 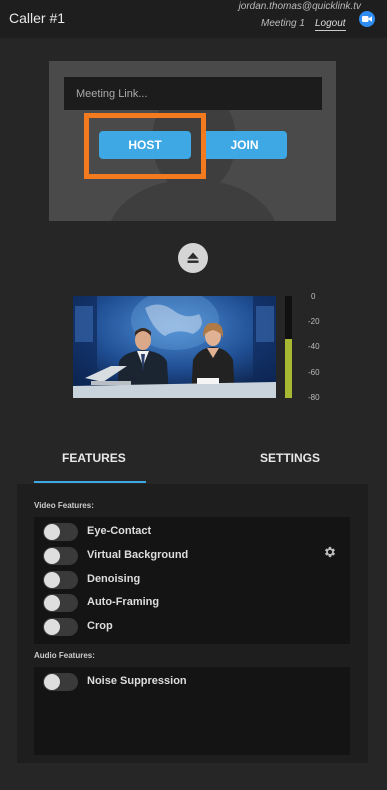 I want to click on audio-level-fill, so click(x=288, y=368).